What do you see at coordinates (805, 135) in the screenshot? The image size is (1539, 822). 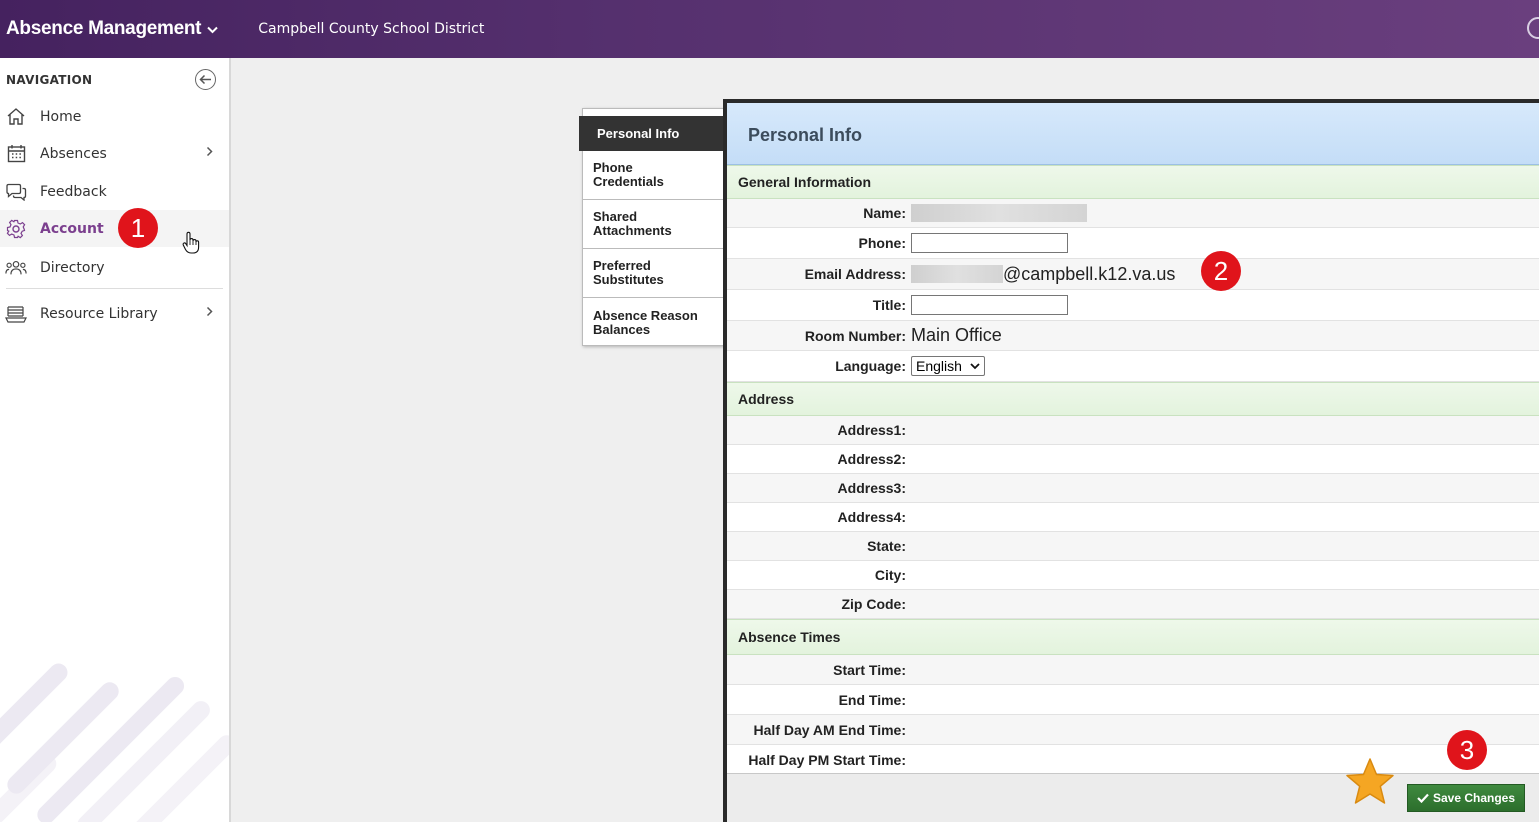 I see `panel-title: Personal Info` at bounding box center [805, 135].